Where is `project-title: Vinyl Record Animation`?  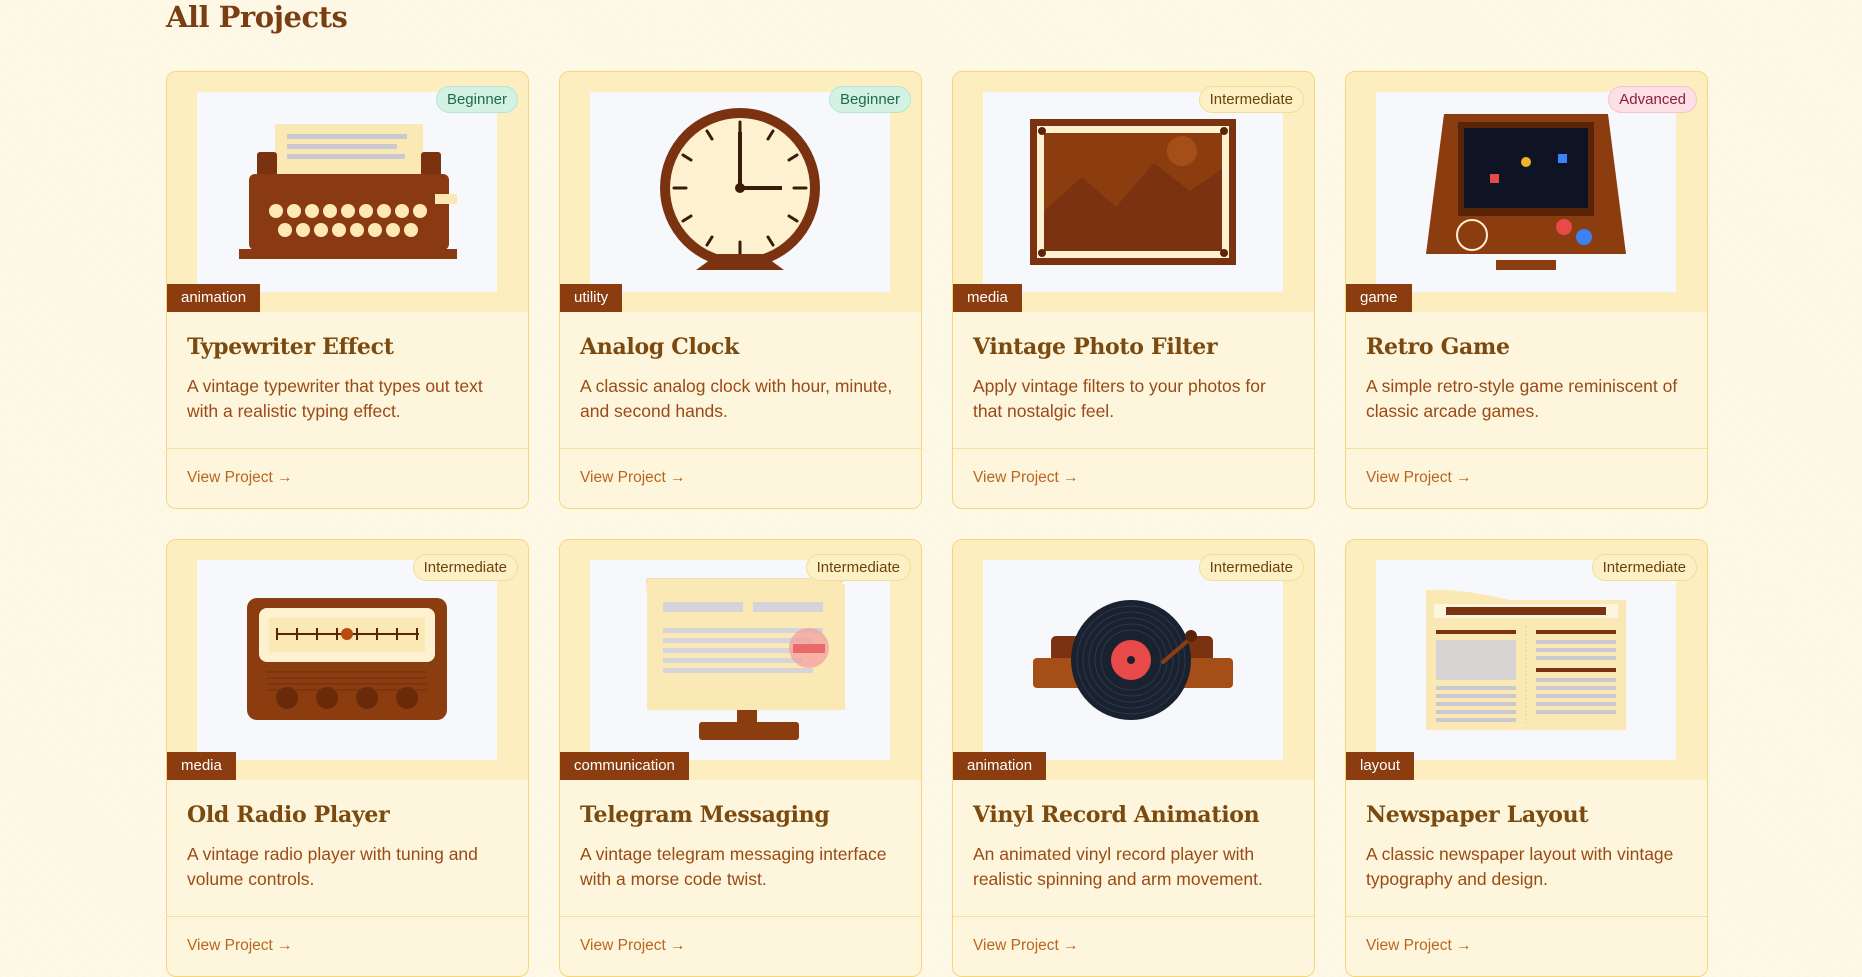
project-title: Vinyl Record Animation is located at coordinates (1116, 815).